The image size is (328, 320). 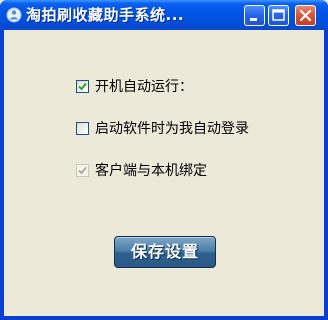 I want to click on bind-machine-option: 客户端与本机绑定, so click(x=141, y=171).